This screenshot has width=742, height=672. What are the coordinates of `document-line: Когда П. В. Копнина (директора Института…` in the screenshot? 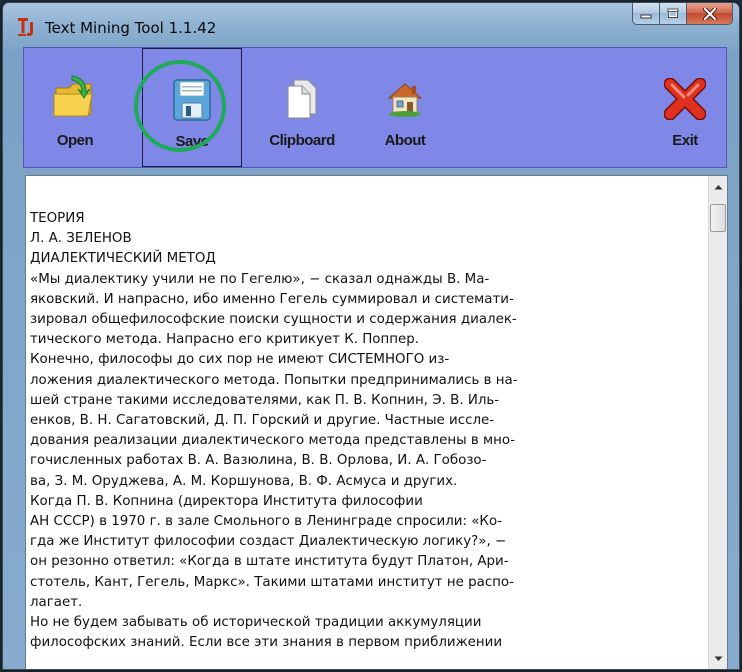 It's located at (226, 501).